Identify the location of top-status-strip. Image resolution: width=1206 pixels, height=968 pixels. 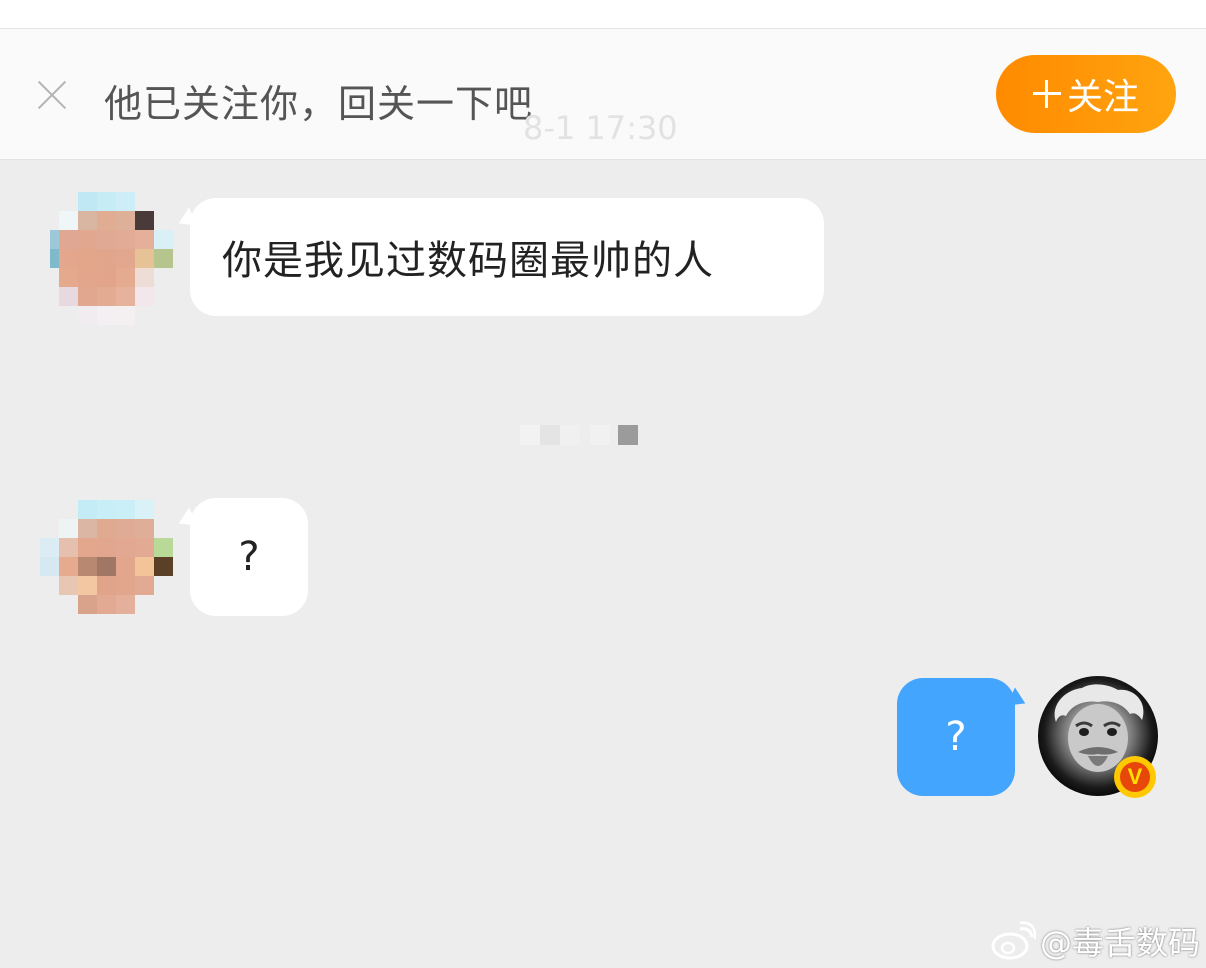
(603, 14).